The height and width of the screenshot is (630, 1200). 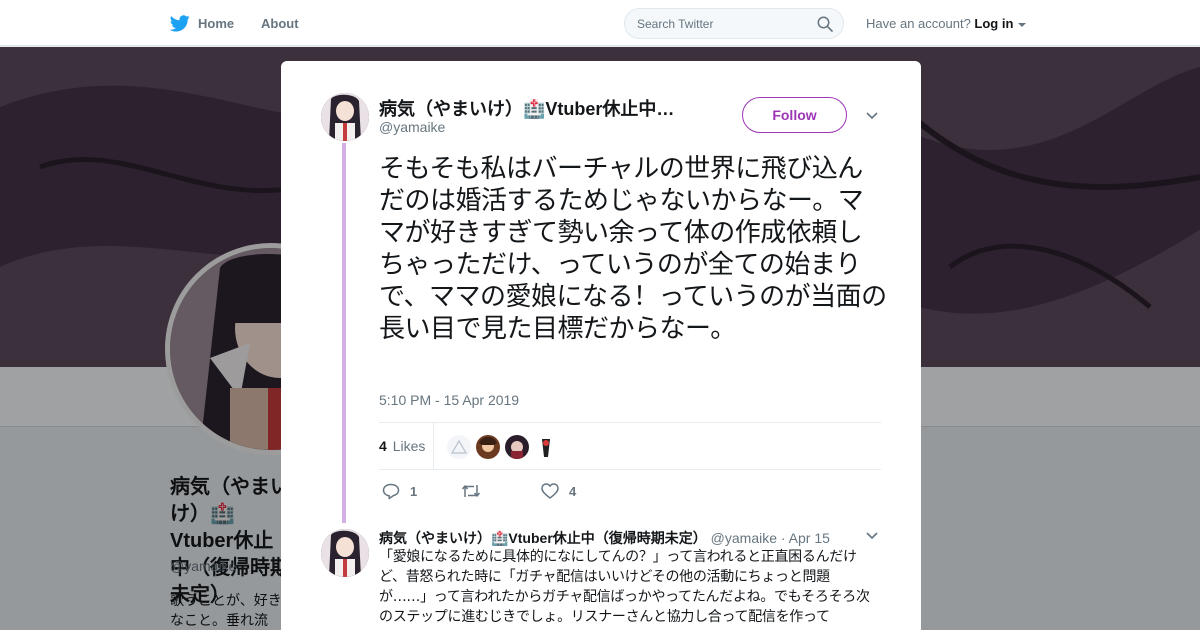 What do you see at coordinates (918, 23) in the screenshot?
I see `account-prompt: Have an account?` at bounding box center [918, 23].